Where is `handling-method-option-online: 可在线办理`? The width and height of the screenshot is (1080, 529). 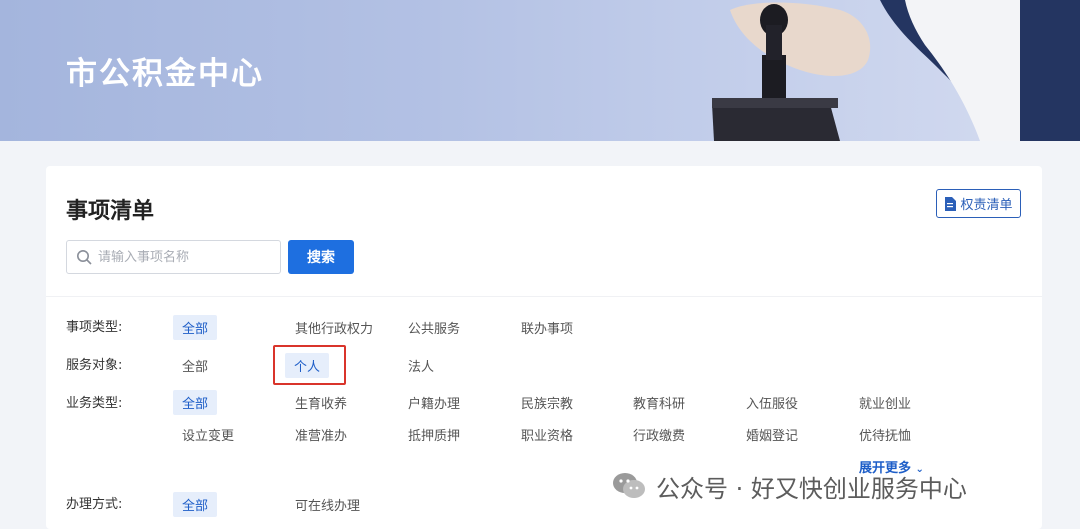 handling-method-option-online: 可在线办理 is located at coordinates (327, 504).